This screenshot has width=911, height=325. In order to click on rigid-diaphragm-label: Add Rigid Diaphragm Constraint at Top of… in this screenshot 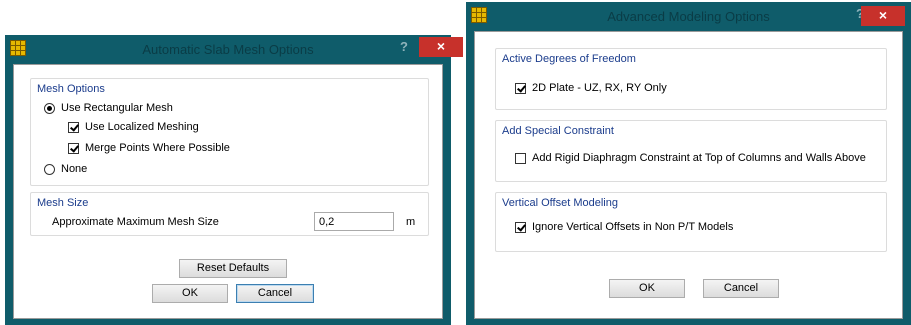, I will do `click(699, 158)`.